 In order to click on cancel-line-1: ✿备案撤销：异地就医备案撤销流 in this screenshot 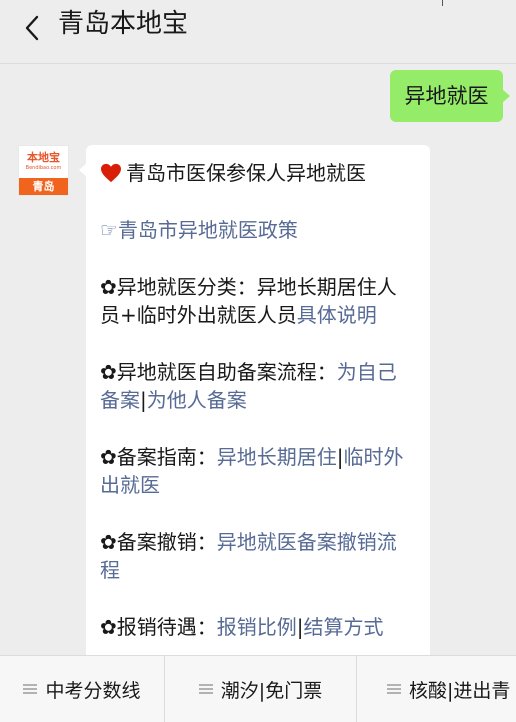, I will do `click(258, 542)`.